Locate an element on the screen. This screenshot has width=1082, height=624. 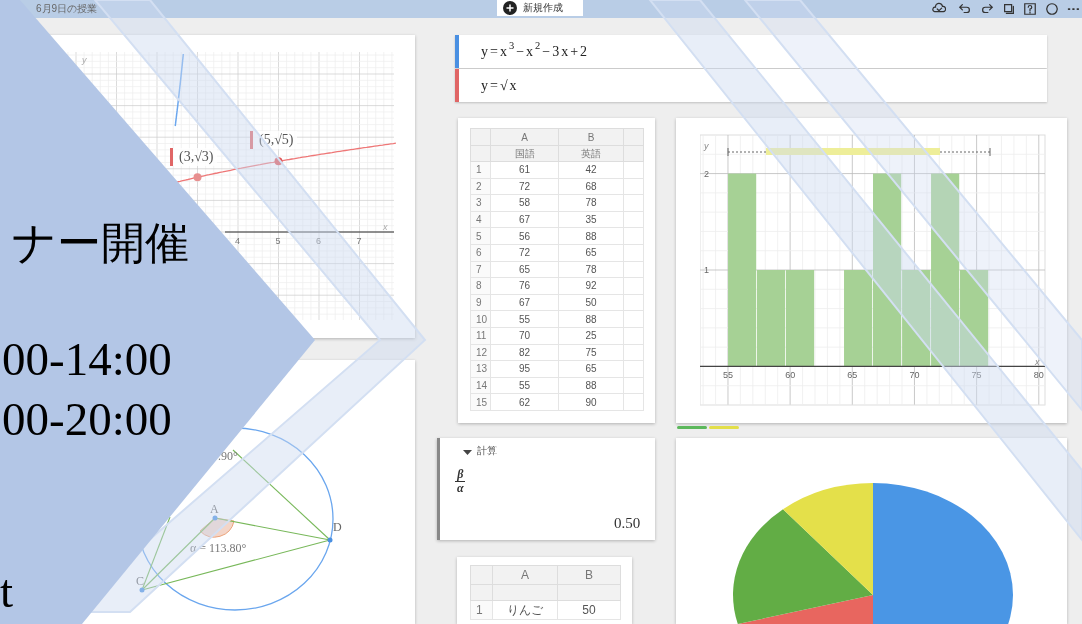
redo-icon is located at coordinates (987, 9).